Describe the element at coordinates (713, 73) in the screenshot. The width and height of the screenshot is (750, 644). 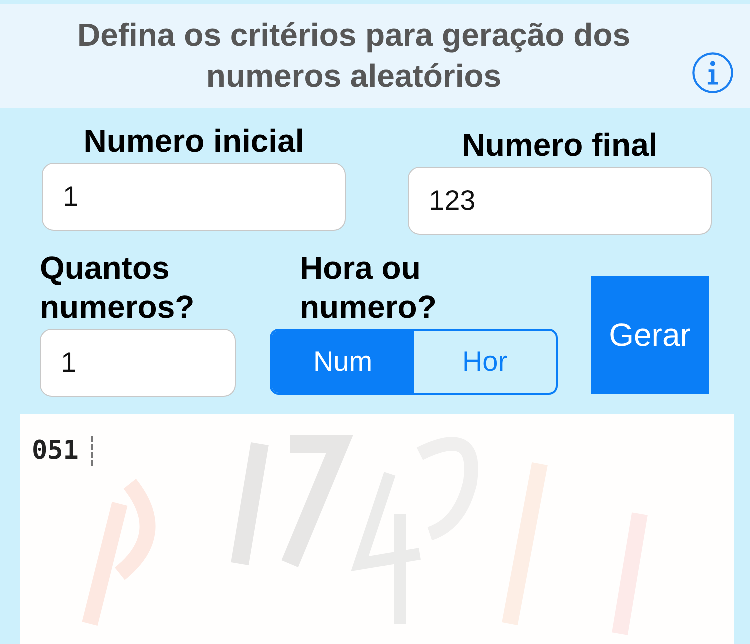
I see `info-icon` at that location.